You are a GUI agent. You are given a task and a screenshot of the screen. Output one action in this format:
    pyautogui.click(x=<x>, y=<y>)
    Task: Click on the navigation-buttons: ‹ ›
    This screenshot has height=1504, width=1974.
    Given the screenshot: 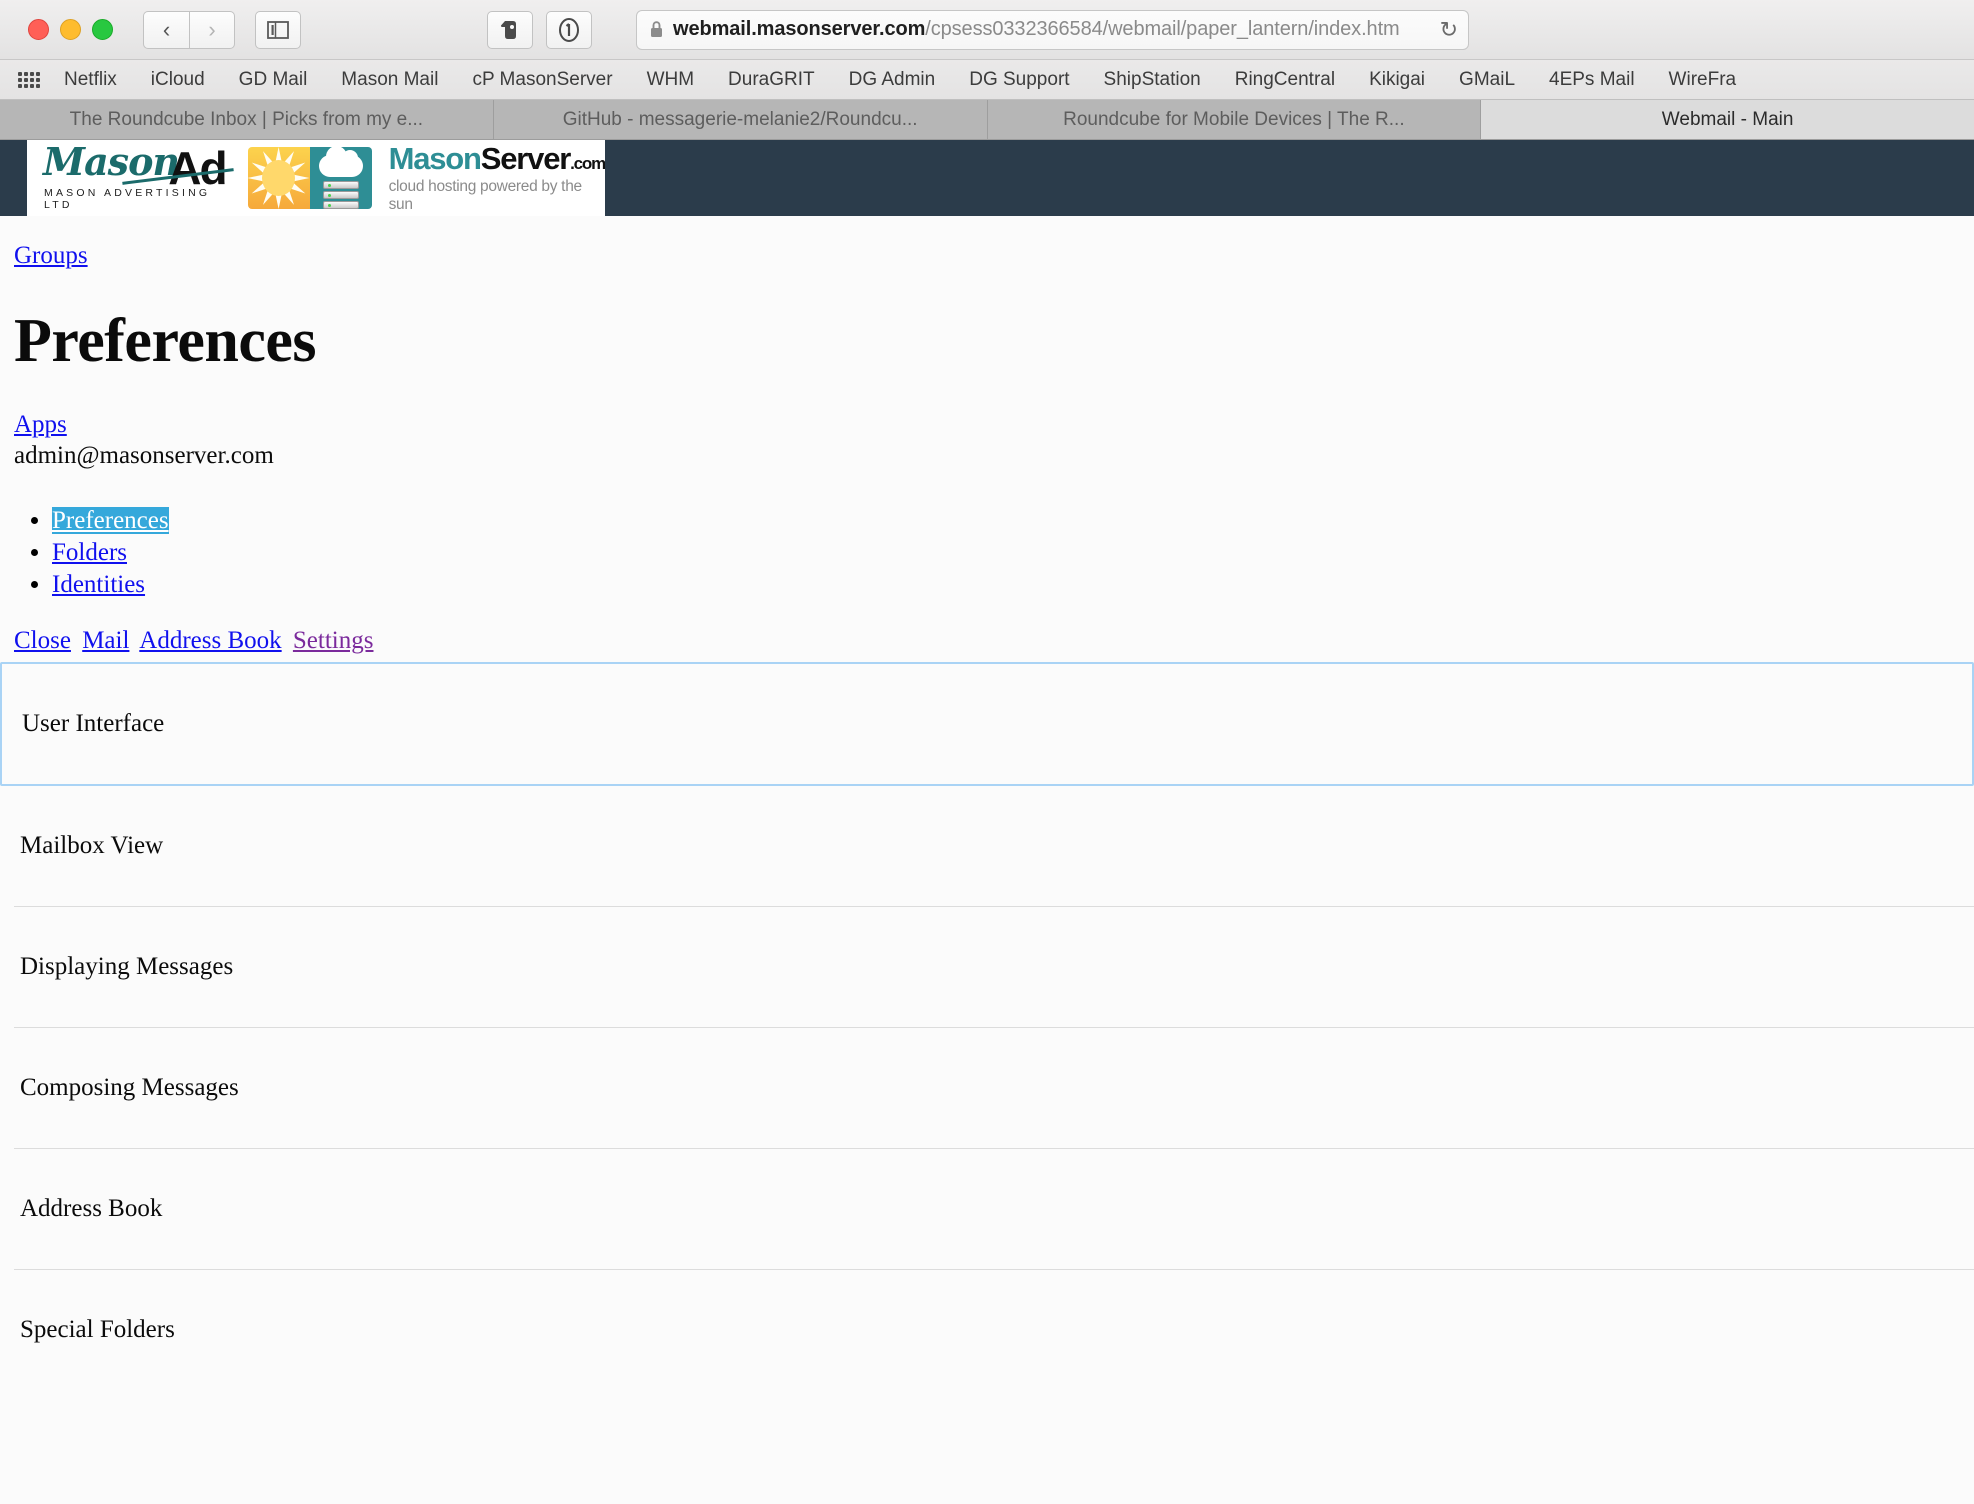 What is the action you would take?
    pyautogui.click(x=222, y=29)
    